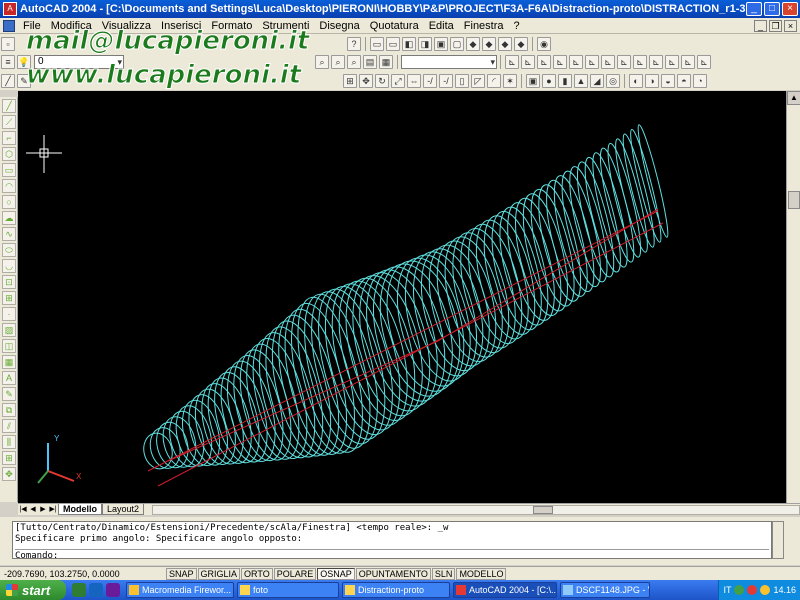 This screenshot has height=600, width=800. What do you see at coordinates (544, 62) in the screenshot?
I see `ucs-previous-icon: ⊾` at bounding box center [544, 62].